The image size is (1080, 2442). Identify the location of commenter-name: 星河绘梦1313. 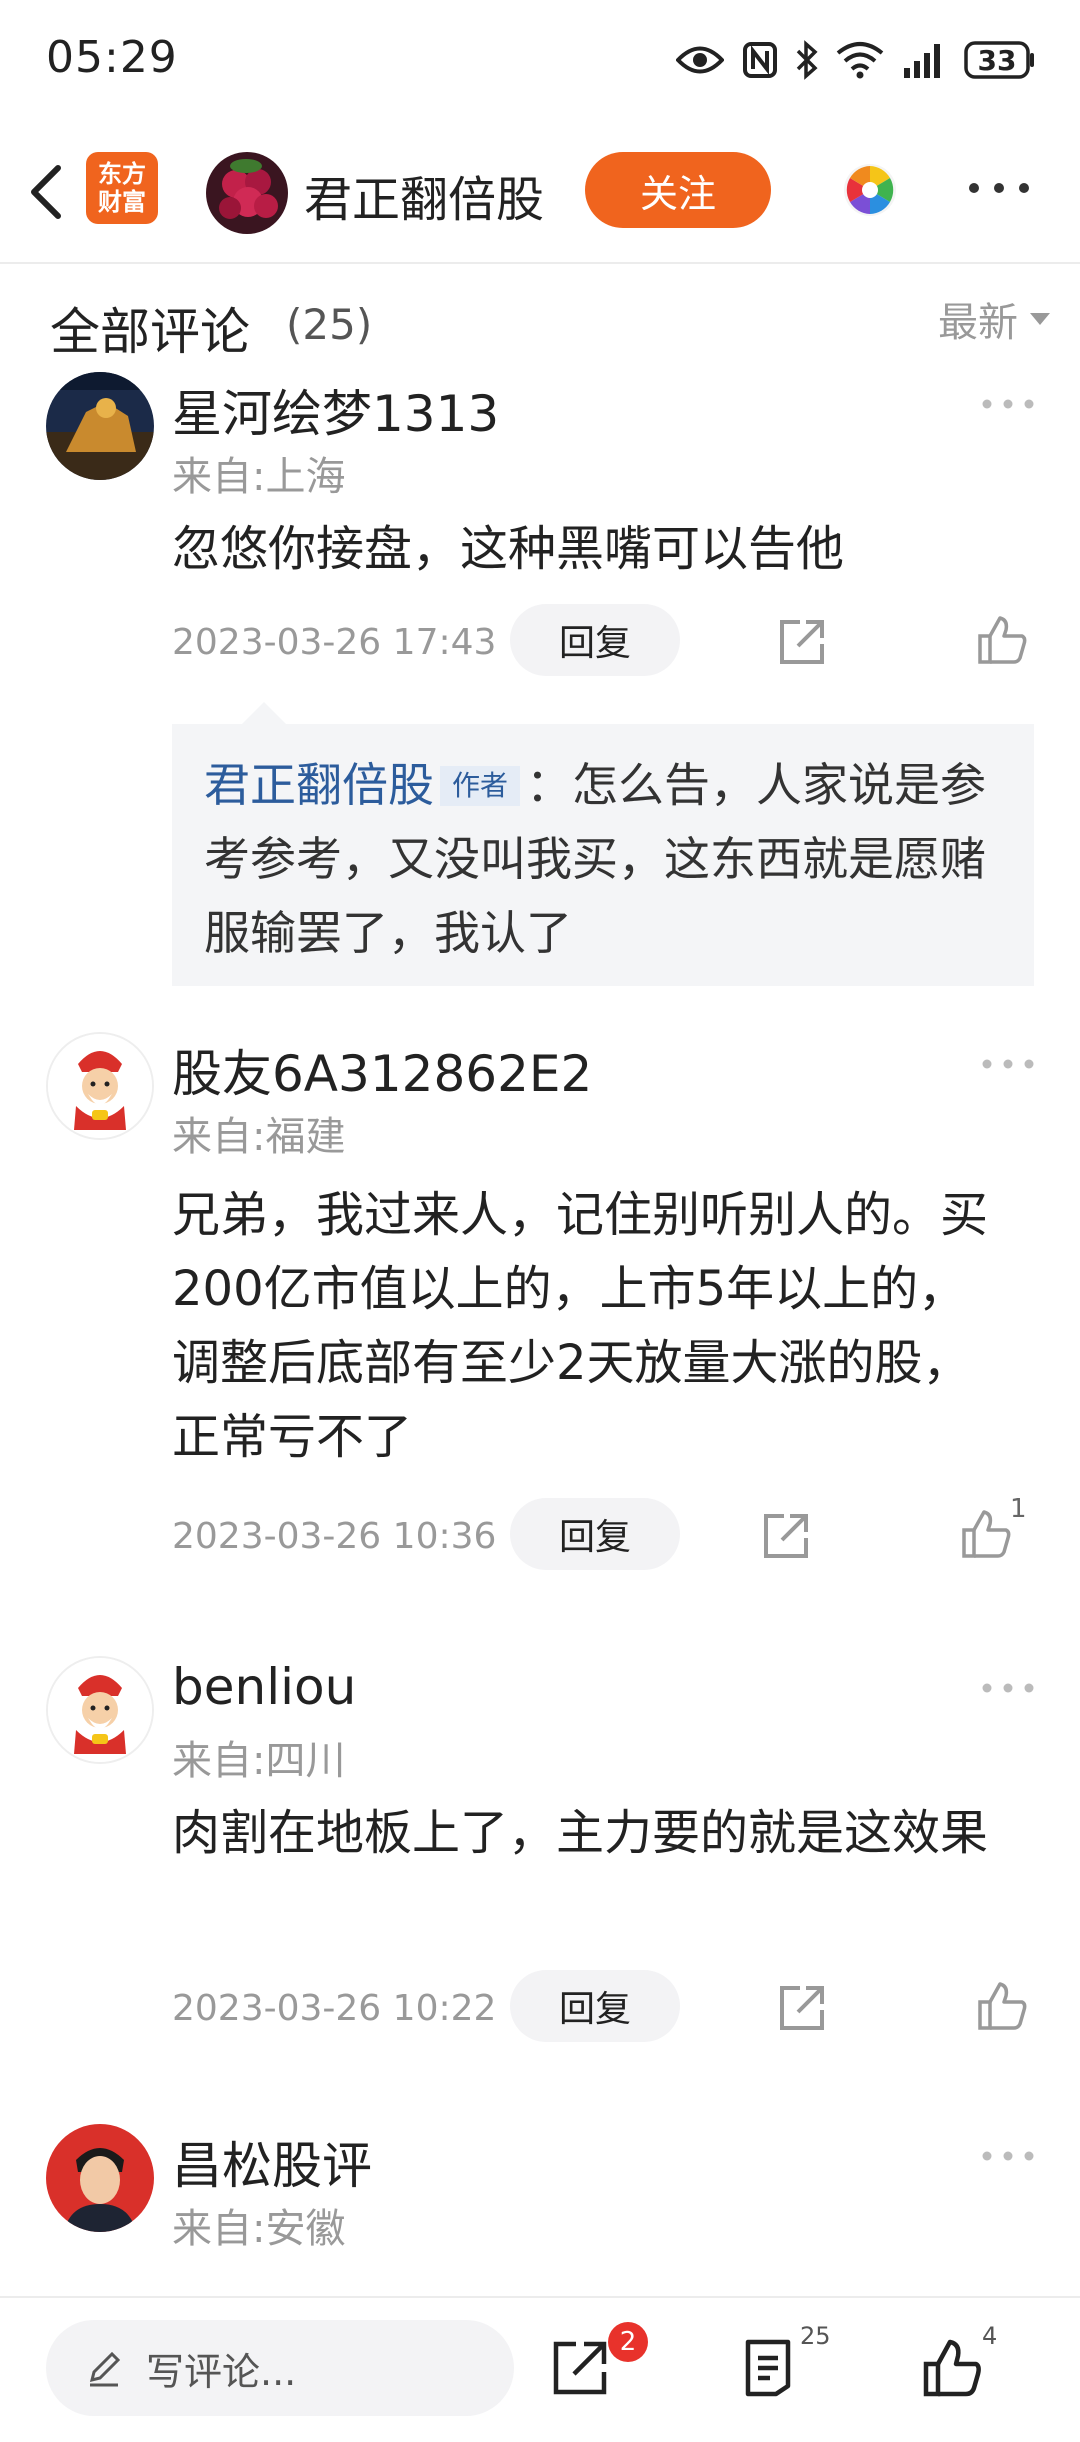
(335, 410).